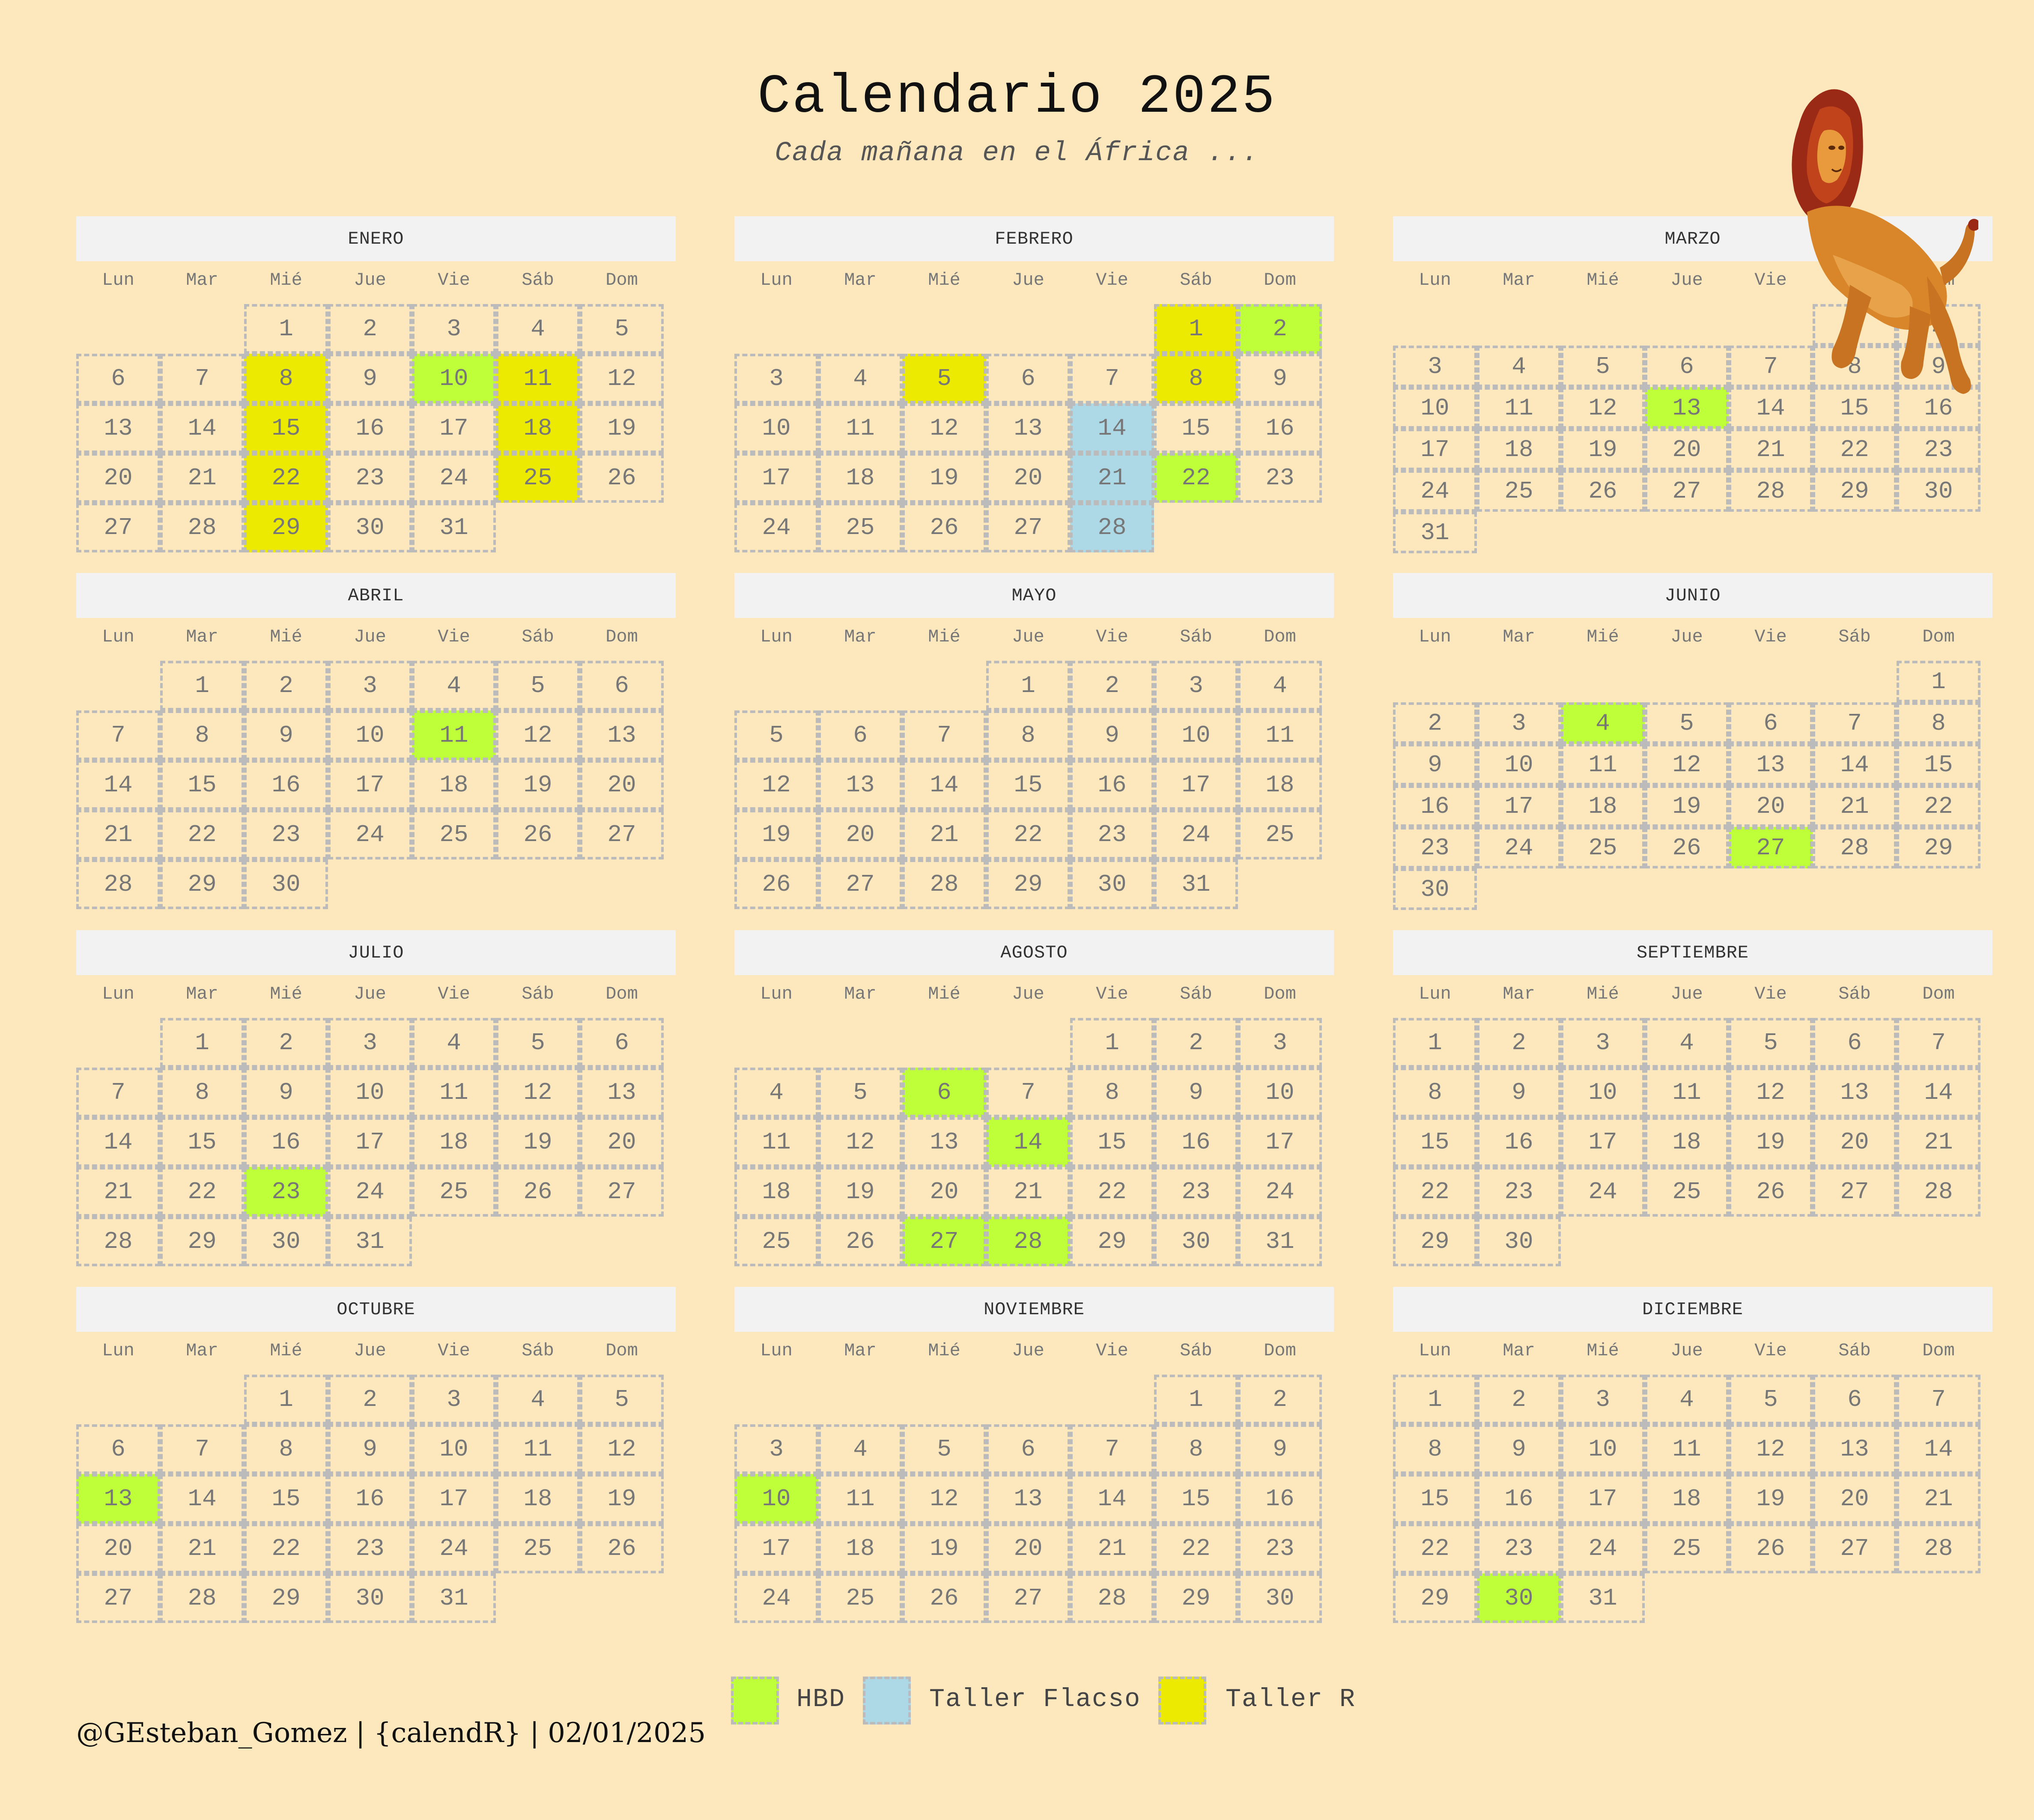  I want to click on lion-illustration, so click(1885, 241).